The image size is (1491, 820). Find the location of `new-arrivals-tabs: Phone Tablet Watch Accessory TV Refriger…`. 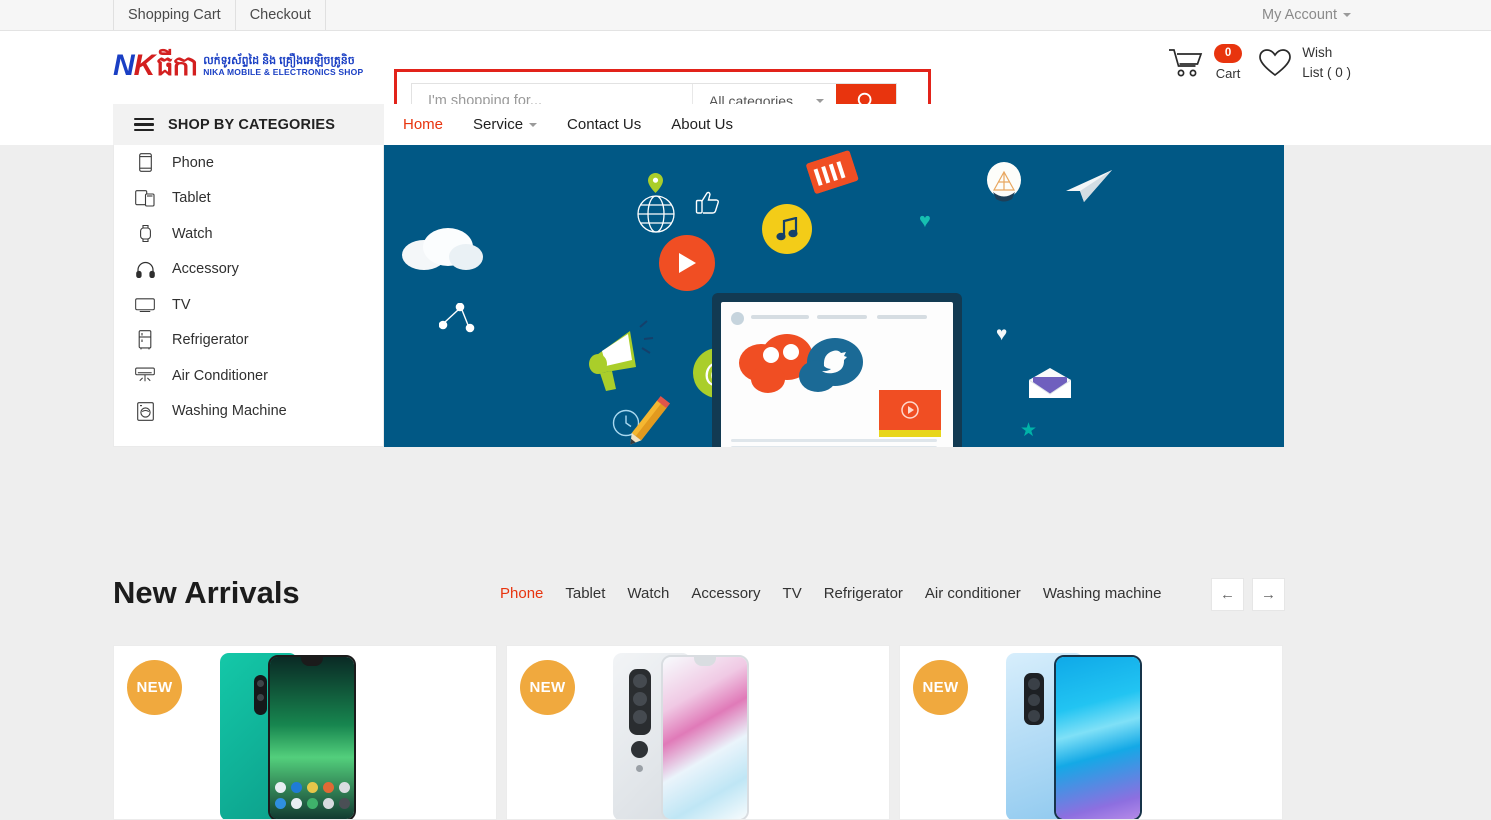

new-arrivals-tabs: Phone Tablet Watch Accessory TV Refriger… is located at coordinates (830, 593).